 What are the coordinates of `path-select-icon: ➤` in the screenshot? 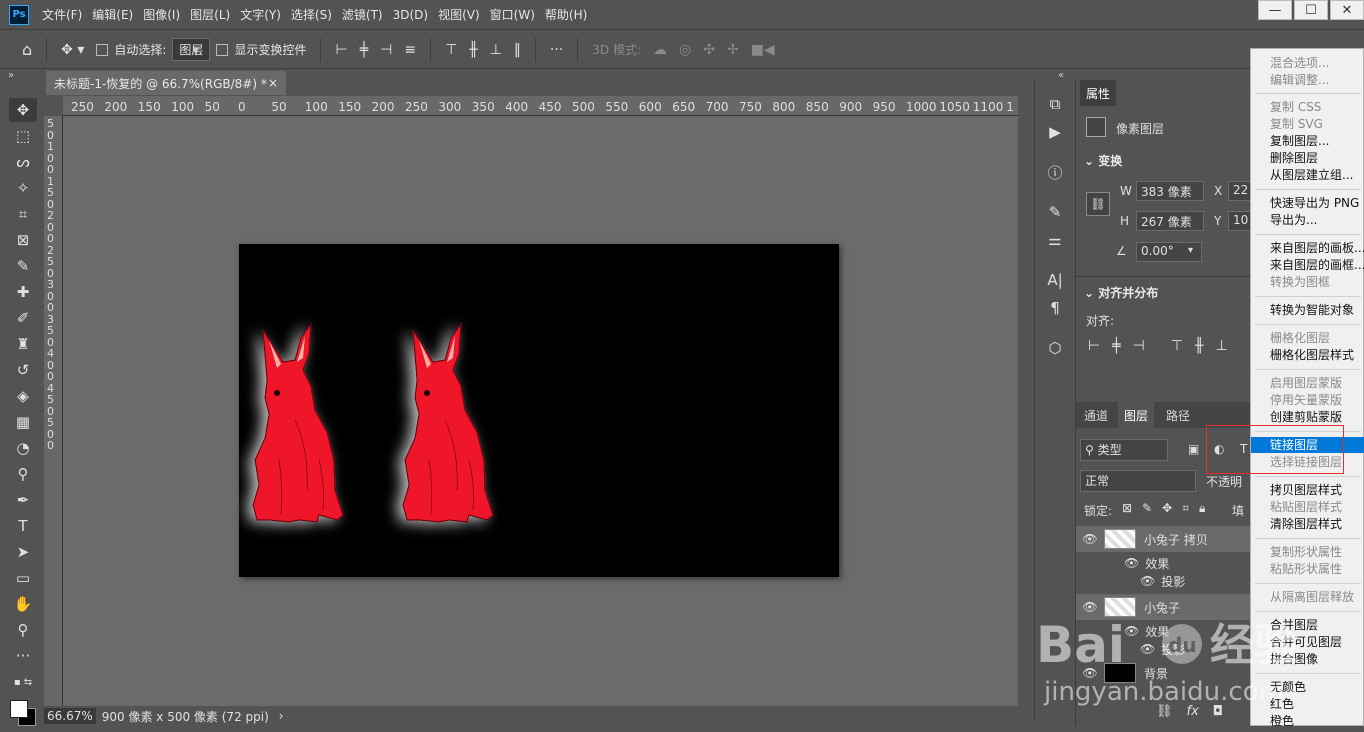 It's located at (23, 552).